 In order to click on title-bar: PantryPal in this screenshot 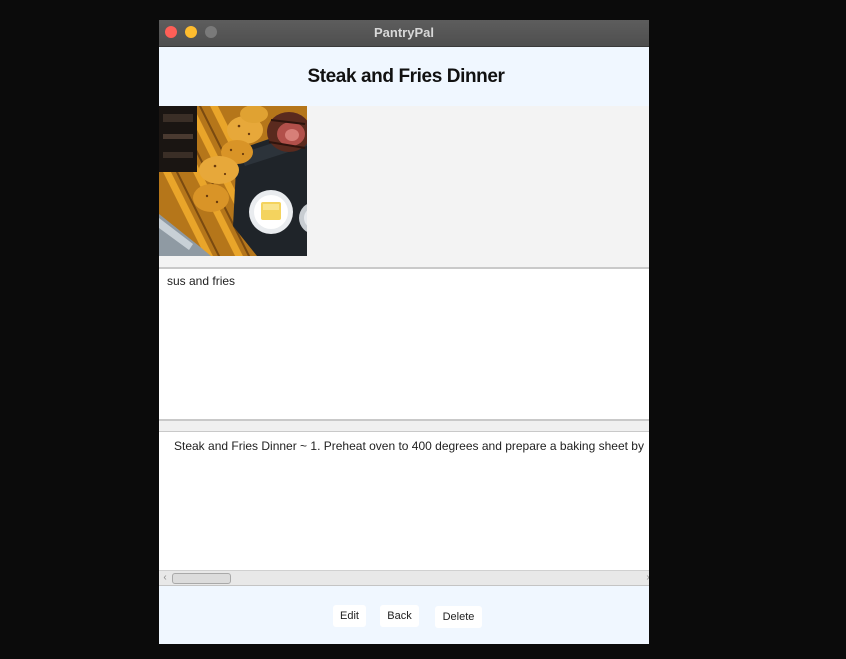, I will do `click(404, 33)`.